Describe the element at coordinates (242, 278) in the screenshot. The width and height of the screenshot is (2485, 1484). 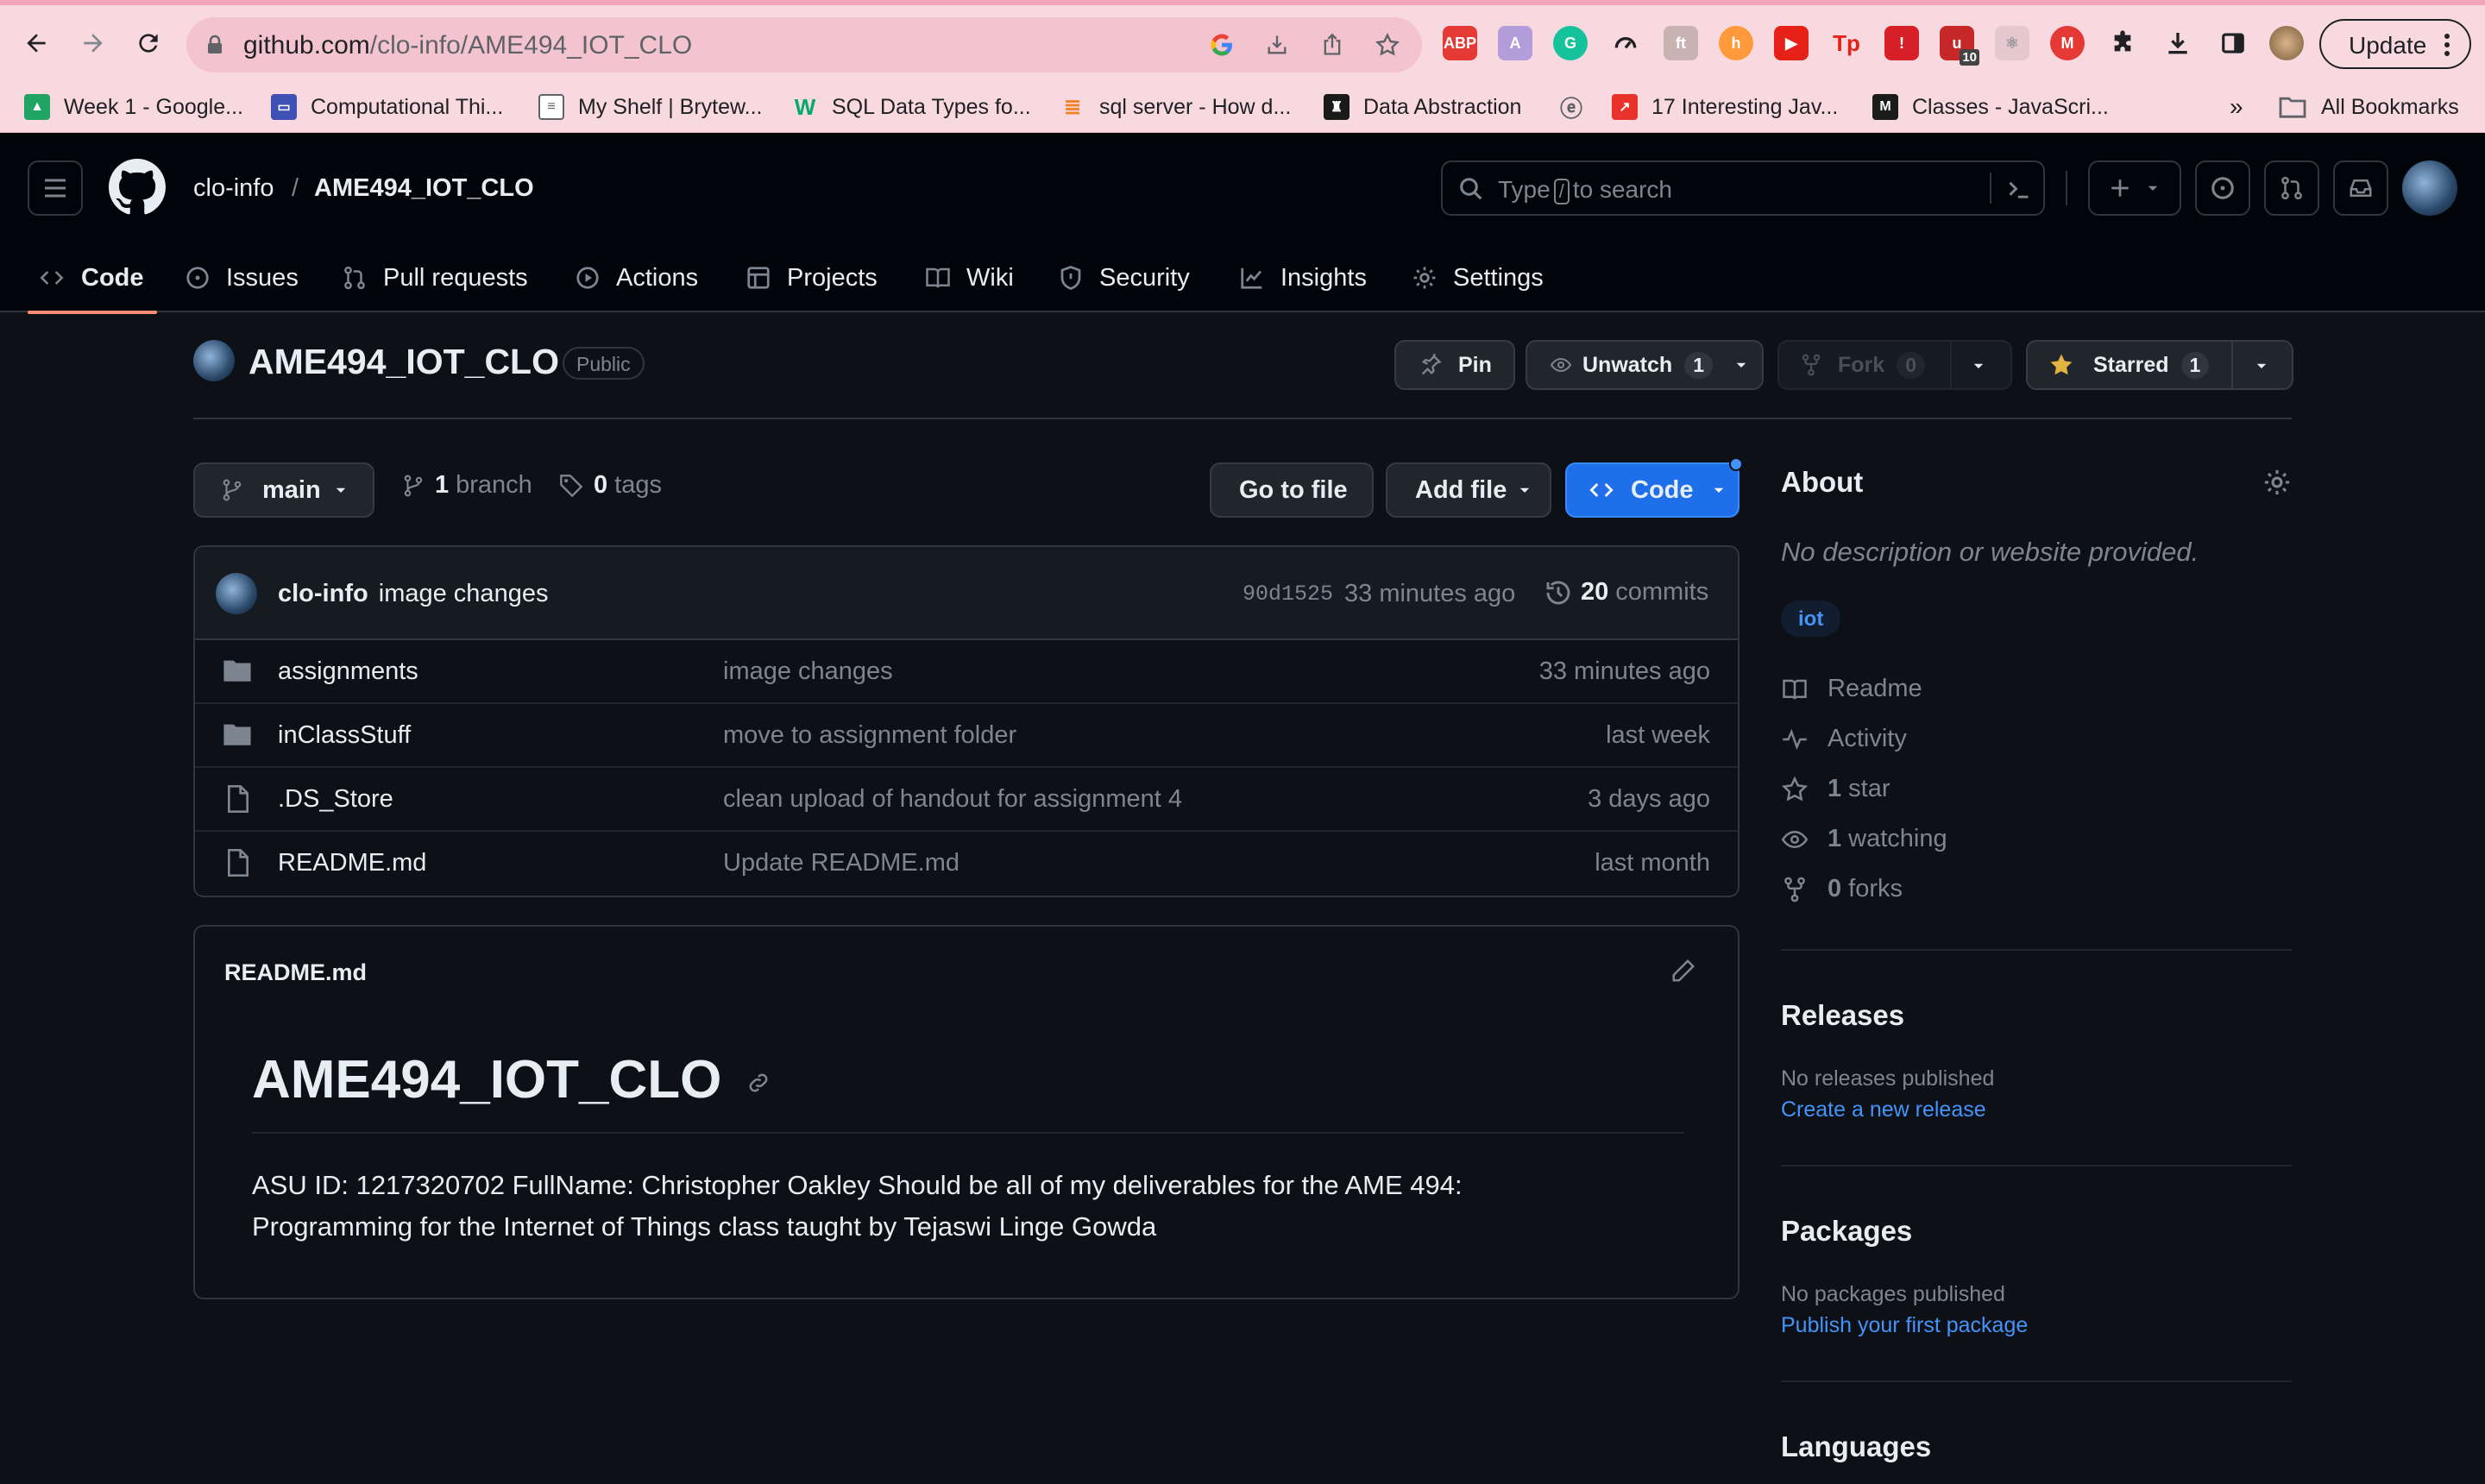
I see `tab-issues: Issues` at that location.